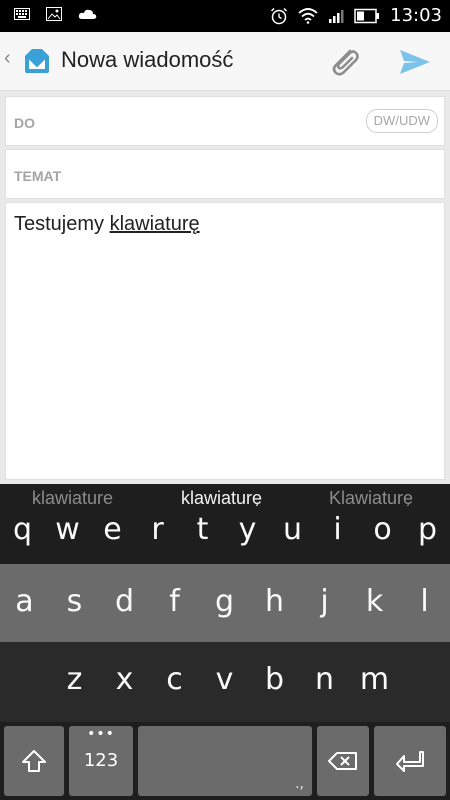  What do you see at coordinates (324, 602) in the screenshot?
I see `key-j: j` at bounding box center [324, 602].